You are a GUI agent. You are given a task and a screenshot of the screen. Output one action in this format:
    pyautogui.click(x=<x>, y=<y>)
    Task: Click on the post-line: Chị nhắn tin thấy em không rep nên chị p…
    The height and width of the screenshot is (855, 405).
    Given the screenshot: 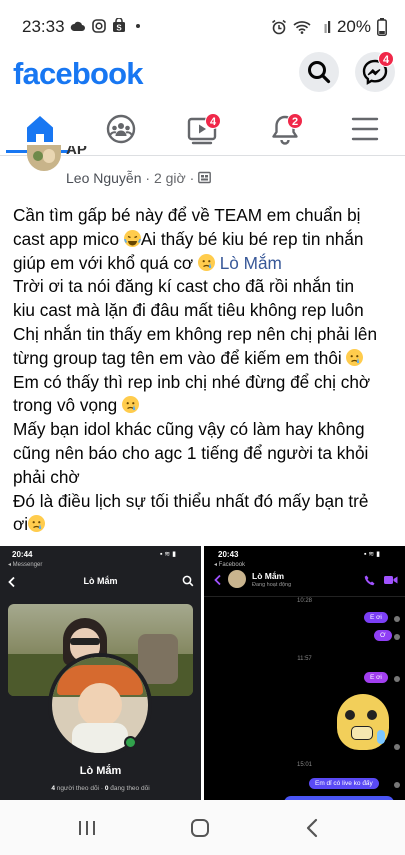 What is the action you would take?
    pyautogui.click(x=195, y=333)
    